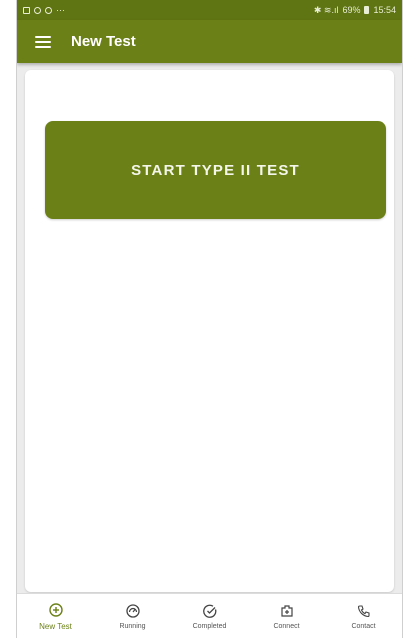 The width and height of the screenshot is (414, 638). I want to click on nav-item-contact: Contact, so click(364, 616).